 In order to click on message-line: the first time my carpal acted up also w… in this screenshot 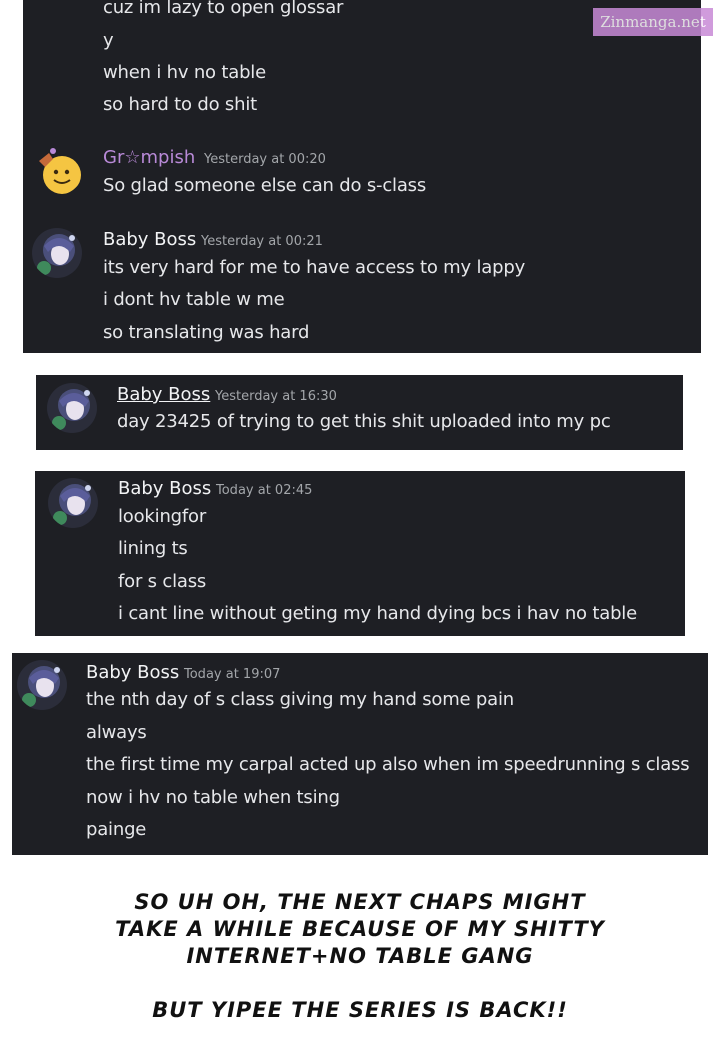, I will do `click(388, 764)`.